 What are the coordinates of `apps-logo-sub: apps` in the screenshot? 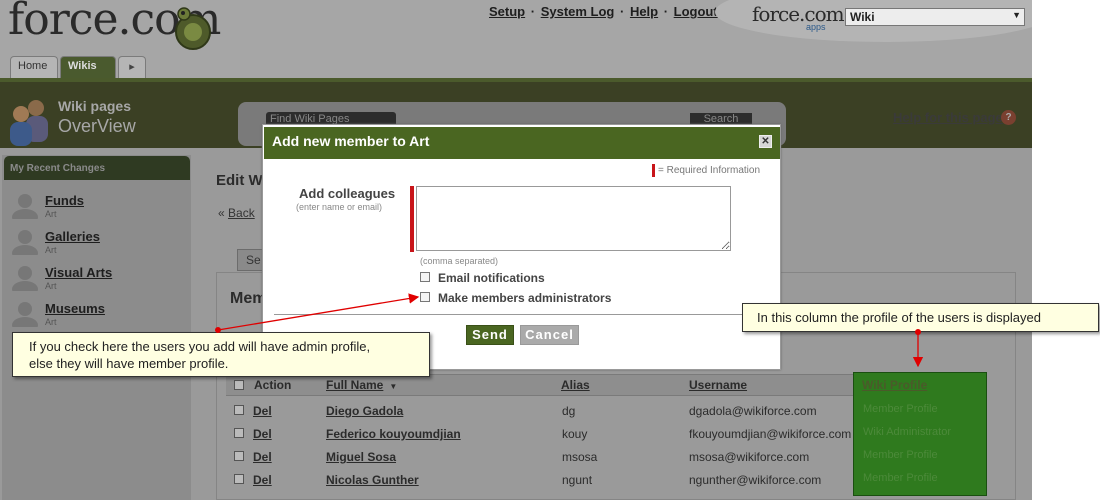 It's located at (816, 27).